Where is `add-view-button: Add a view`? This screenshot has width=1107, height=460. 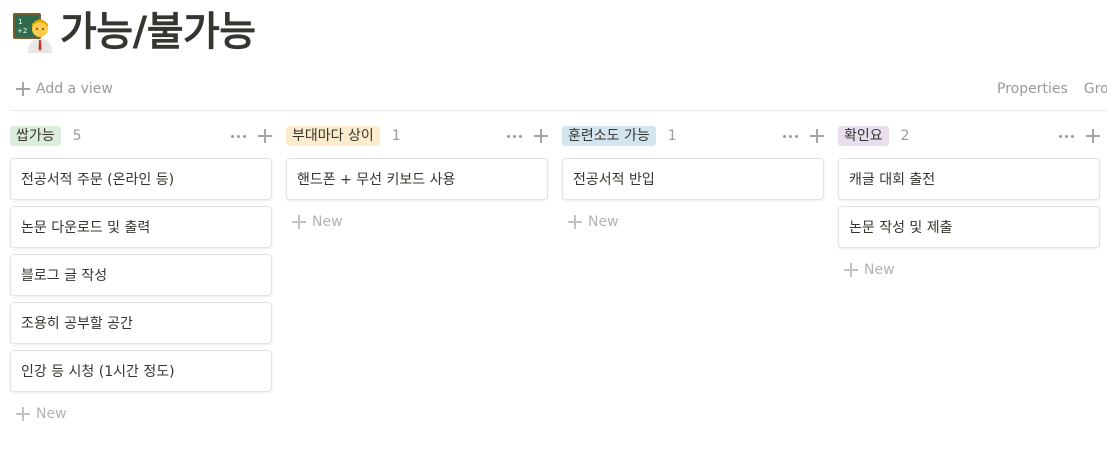
add-view-button: Add a view is located at coordinates (64, 89).